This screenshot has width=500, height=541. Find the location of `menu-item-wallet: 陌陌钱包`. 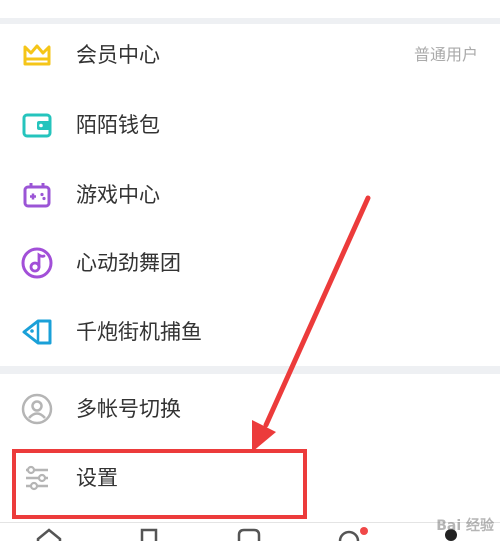

menu-item-wallet: 陌陌钱包 is located at coordinates (250, 124).